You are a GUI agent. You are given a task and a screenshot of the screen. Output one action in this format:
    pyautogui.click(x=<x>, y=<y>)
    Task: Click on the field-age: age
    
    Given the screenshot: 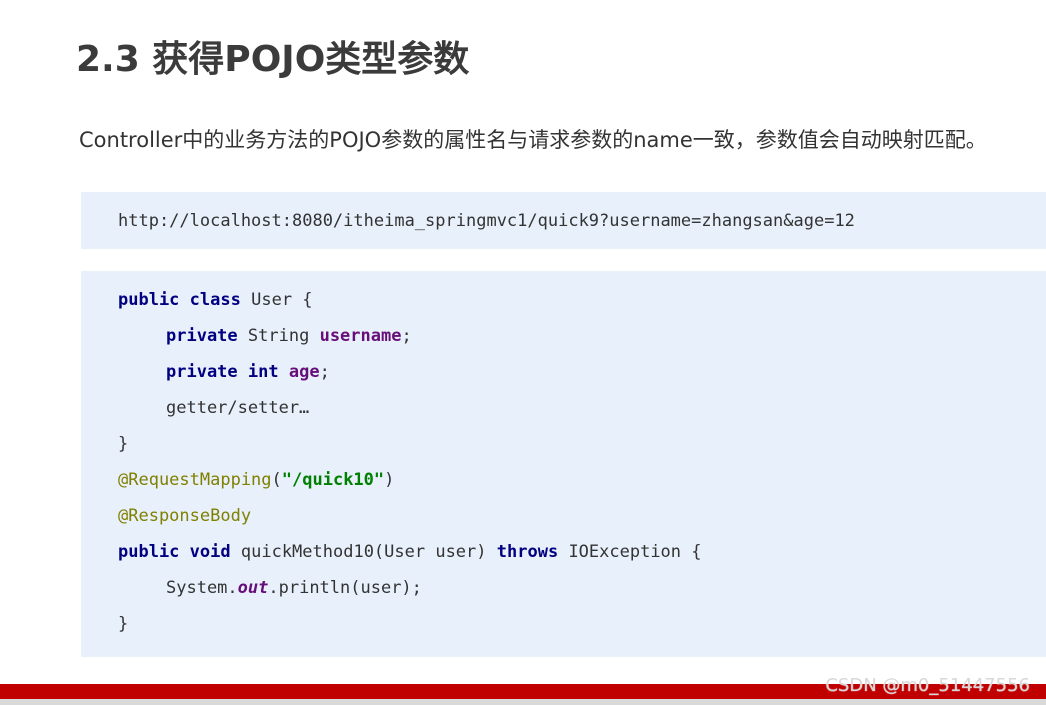 What is the action you would take?
    pyautogui.click(x=304, y=372)
    